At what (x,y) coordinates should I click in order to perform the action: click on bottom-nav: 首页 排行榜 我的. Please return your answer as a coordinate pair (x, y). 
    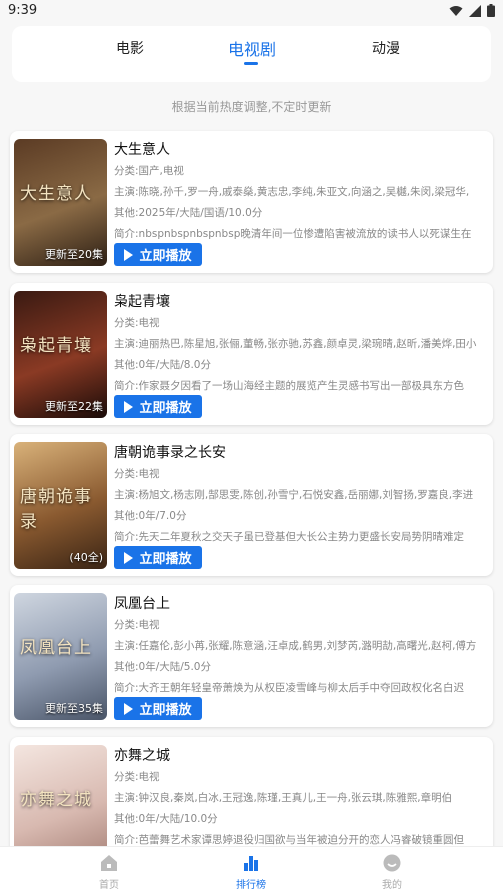
    Looking at the image, I should click on (251, 870).